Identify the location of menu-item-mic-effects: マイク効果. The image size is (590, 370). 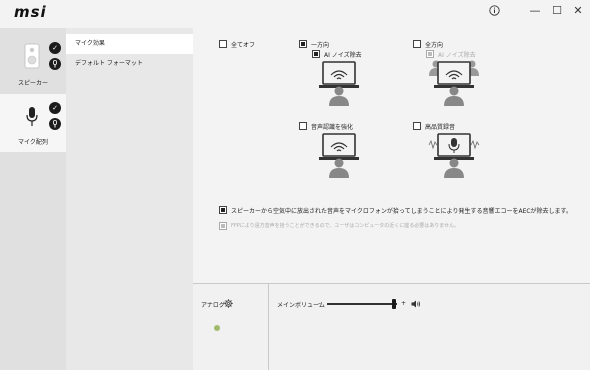
(129, 44).